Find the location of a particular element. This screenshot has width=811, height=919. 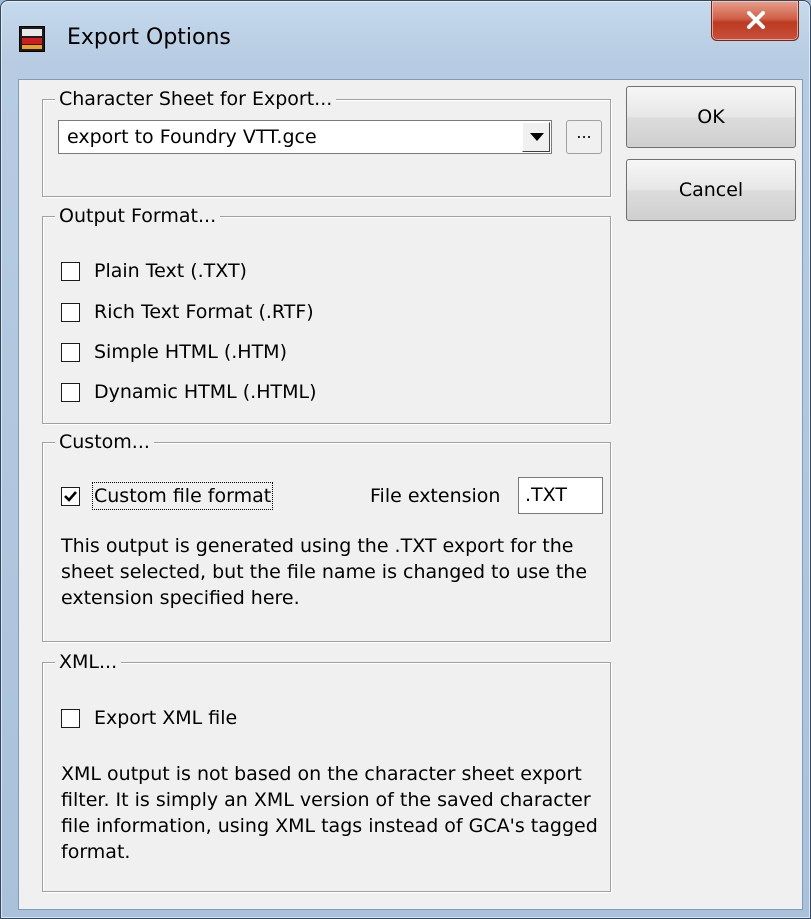

ok-button: OK is located at coordinates (711, 117).